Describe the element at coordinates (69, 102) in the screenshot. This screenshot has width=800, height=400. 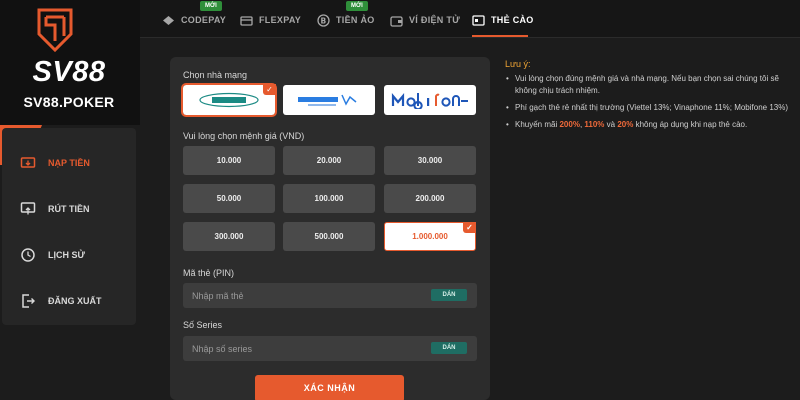
I see `brand-domain: SV88.POKER` at that location.